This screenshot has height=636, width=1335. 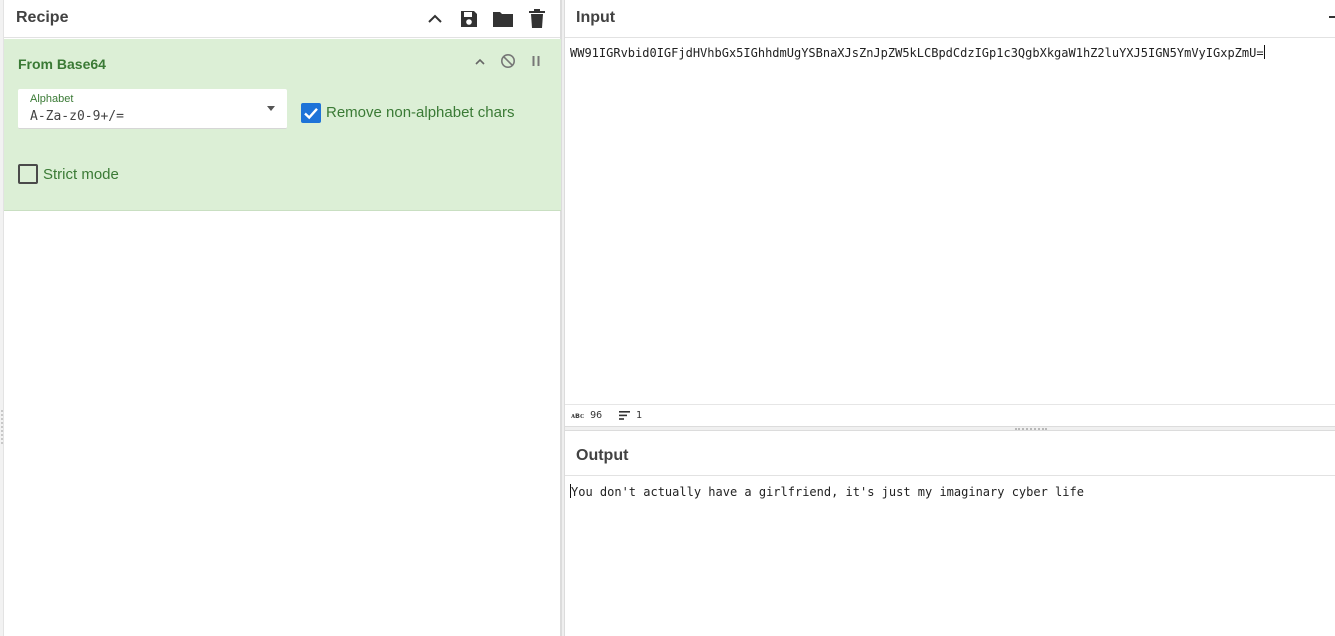 I want to click on input-header: Input, so click(x=950, y=19).